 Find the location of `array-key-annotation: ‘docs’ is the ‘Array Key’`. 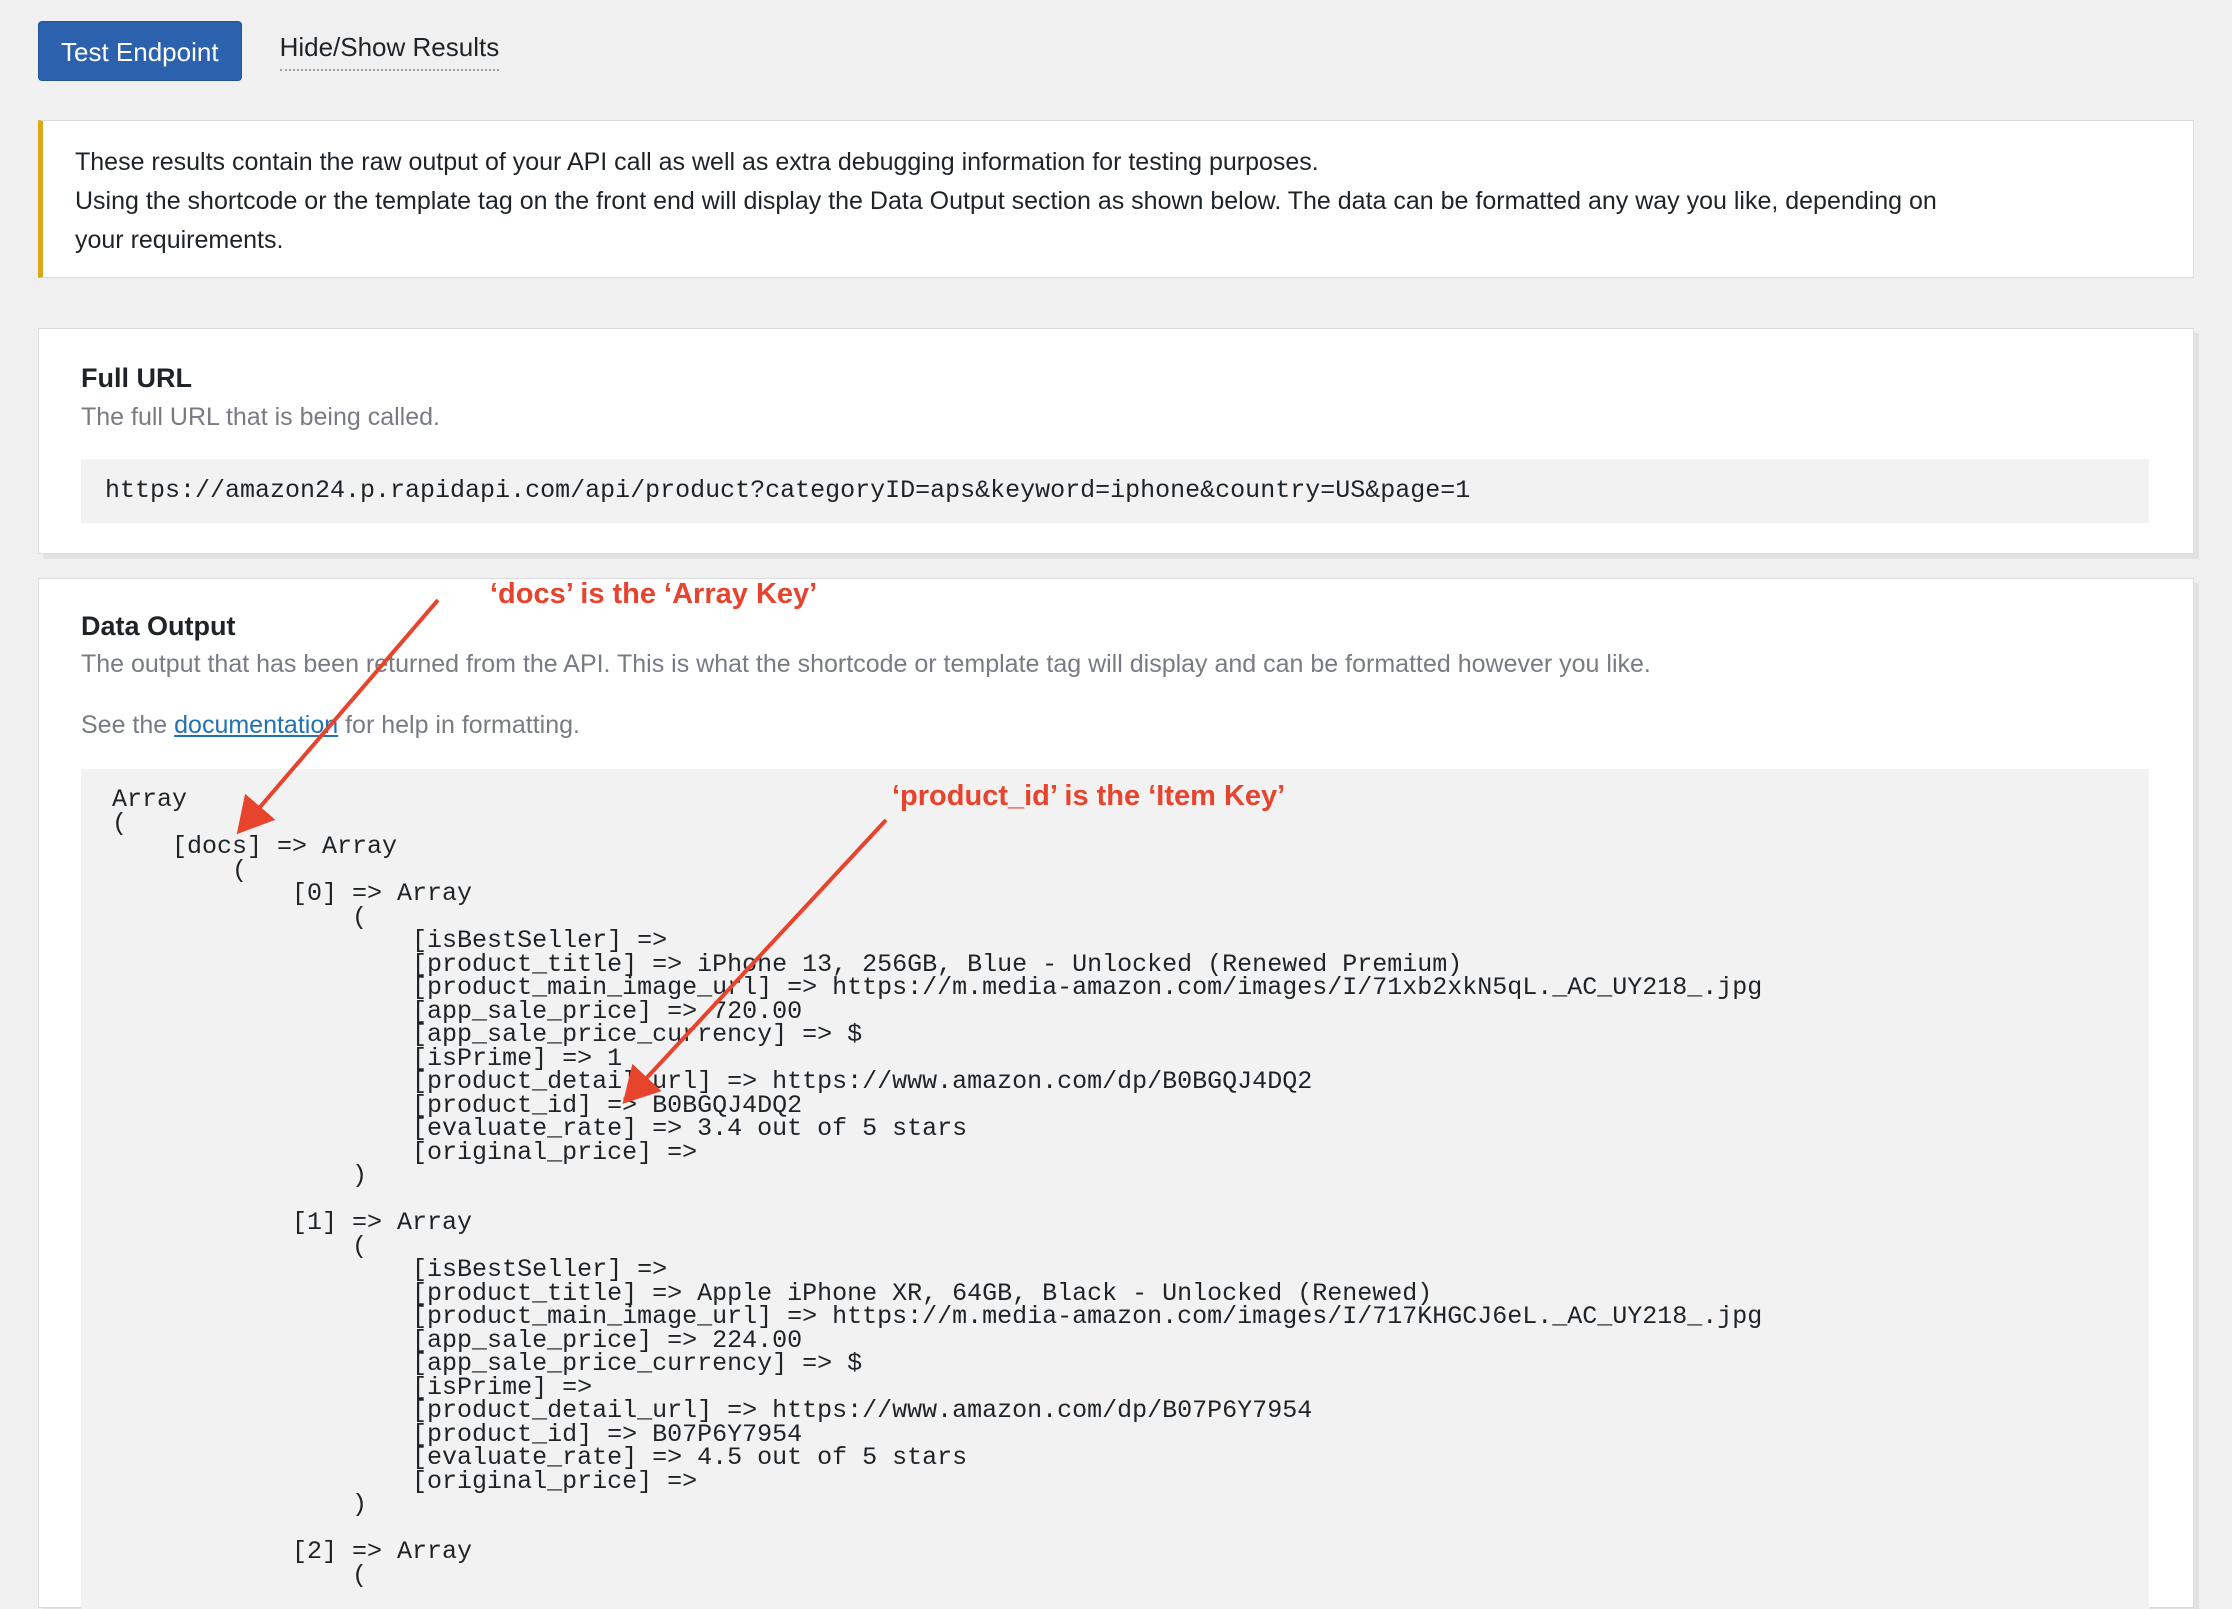

array-key-annotation: ‘docs’ is the ‘Array Key’ is located at coordinates (654, 594).